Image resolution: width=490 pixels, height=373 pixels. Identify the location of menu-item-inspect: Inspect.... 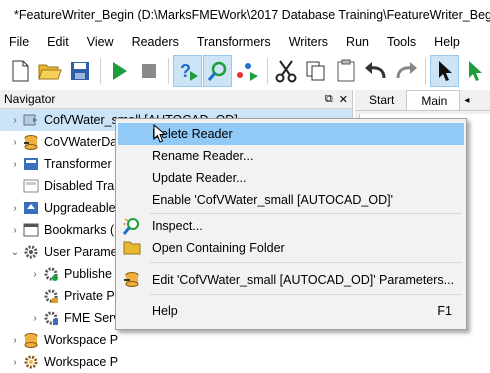
(291, 226).